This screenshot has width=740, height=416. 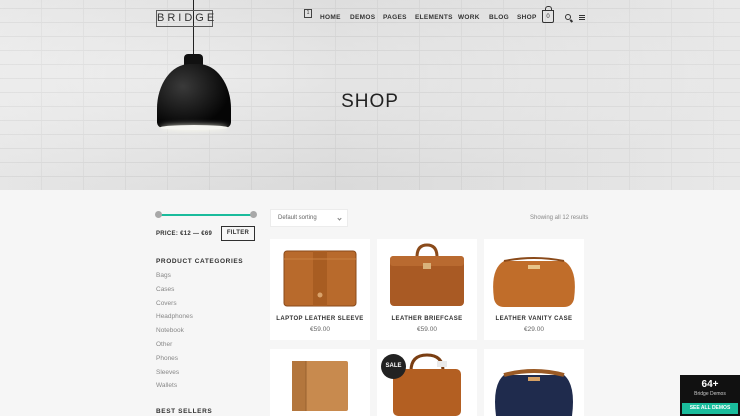 What do you see at coordinates (527, 17) in the screenshot?
I see `nav-shop: SHOP` at bounding box center [527, 17].